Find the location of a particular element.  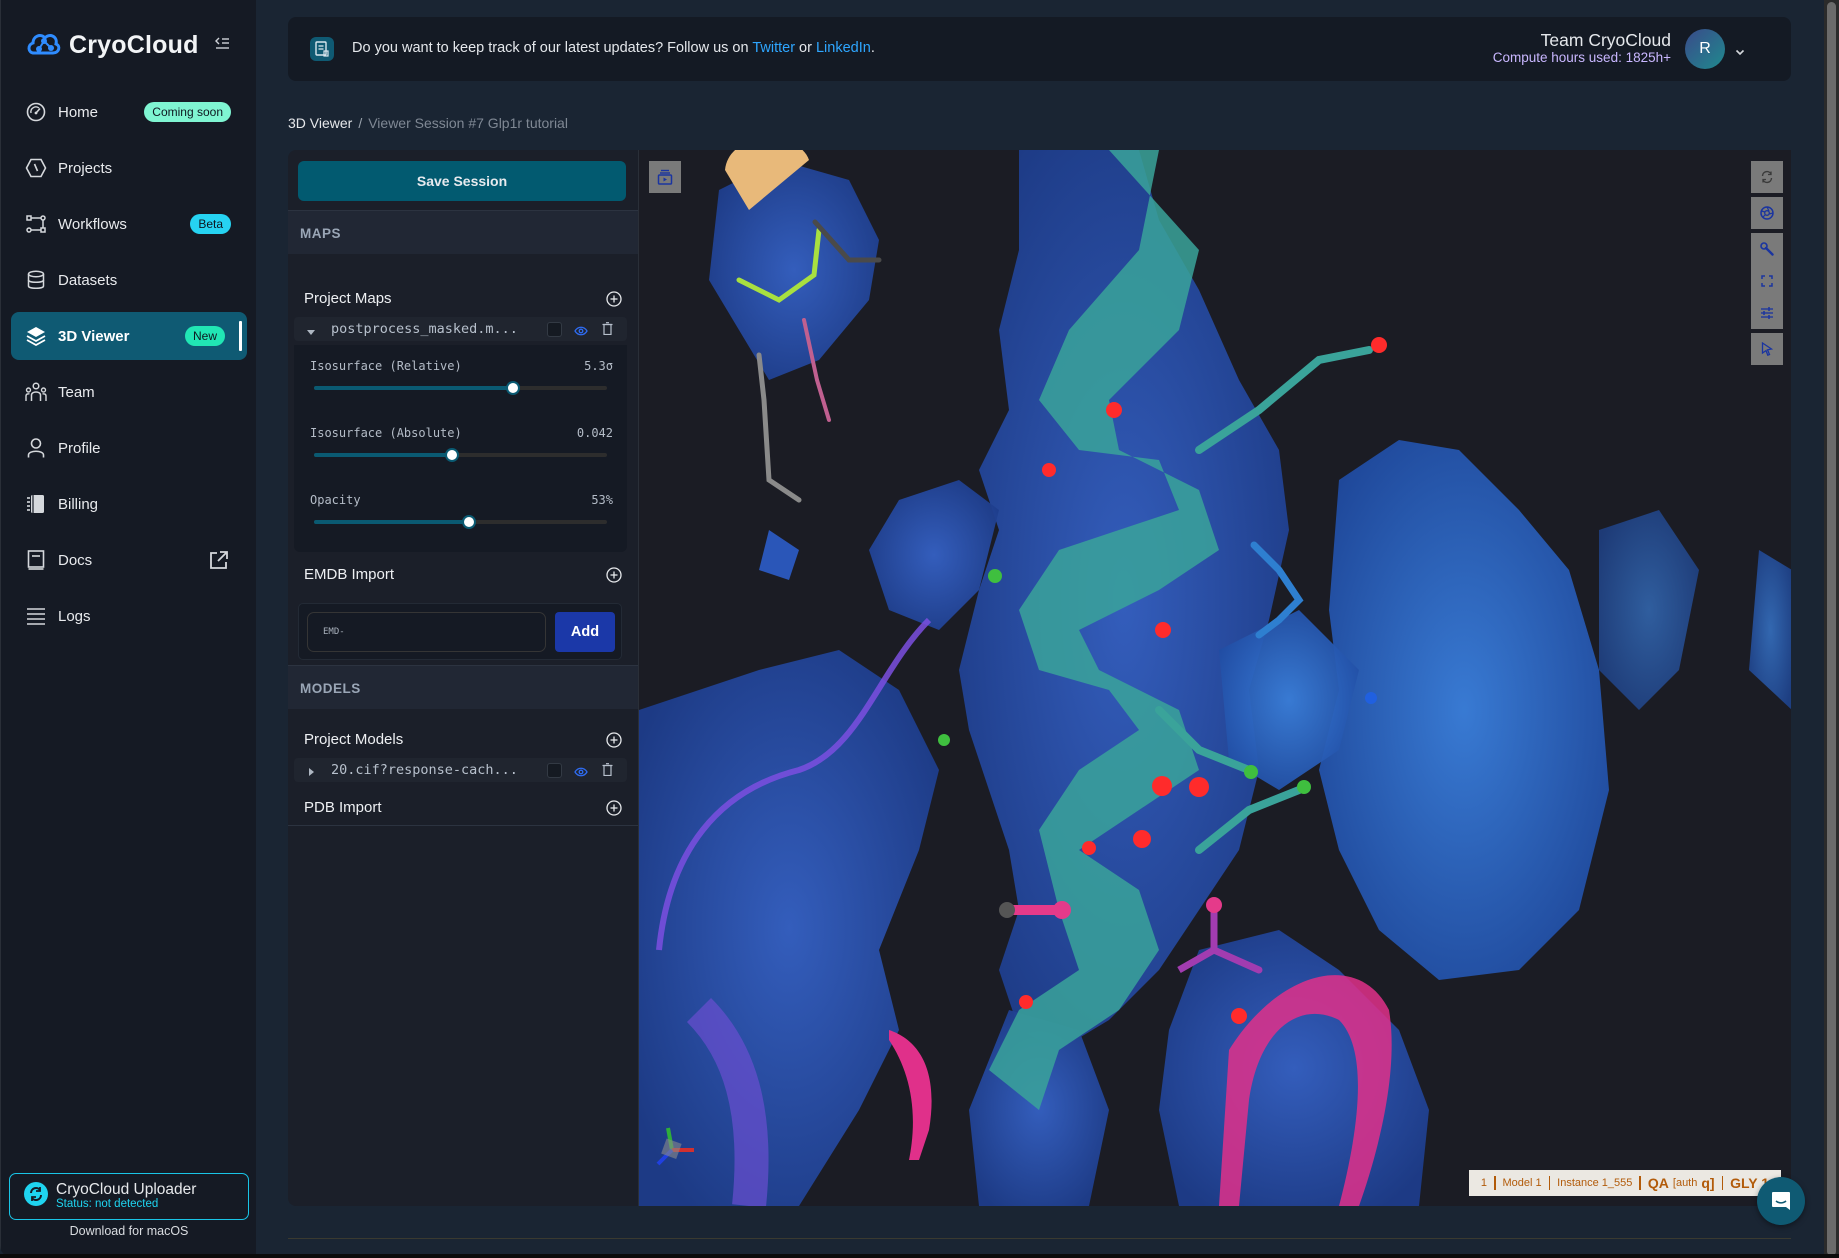

caret-right-icon is located at coordinates (312, 773).